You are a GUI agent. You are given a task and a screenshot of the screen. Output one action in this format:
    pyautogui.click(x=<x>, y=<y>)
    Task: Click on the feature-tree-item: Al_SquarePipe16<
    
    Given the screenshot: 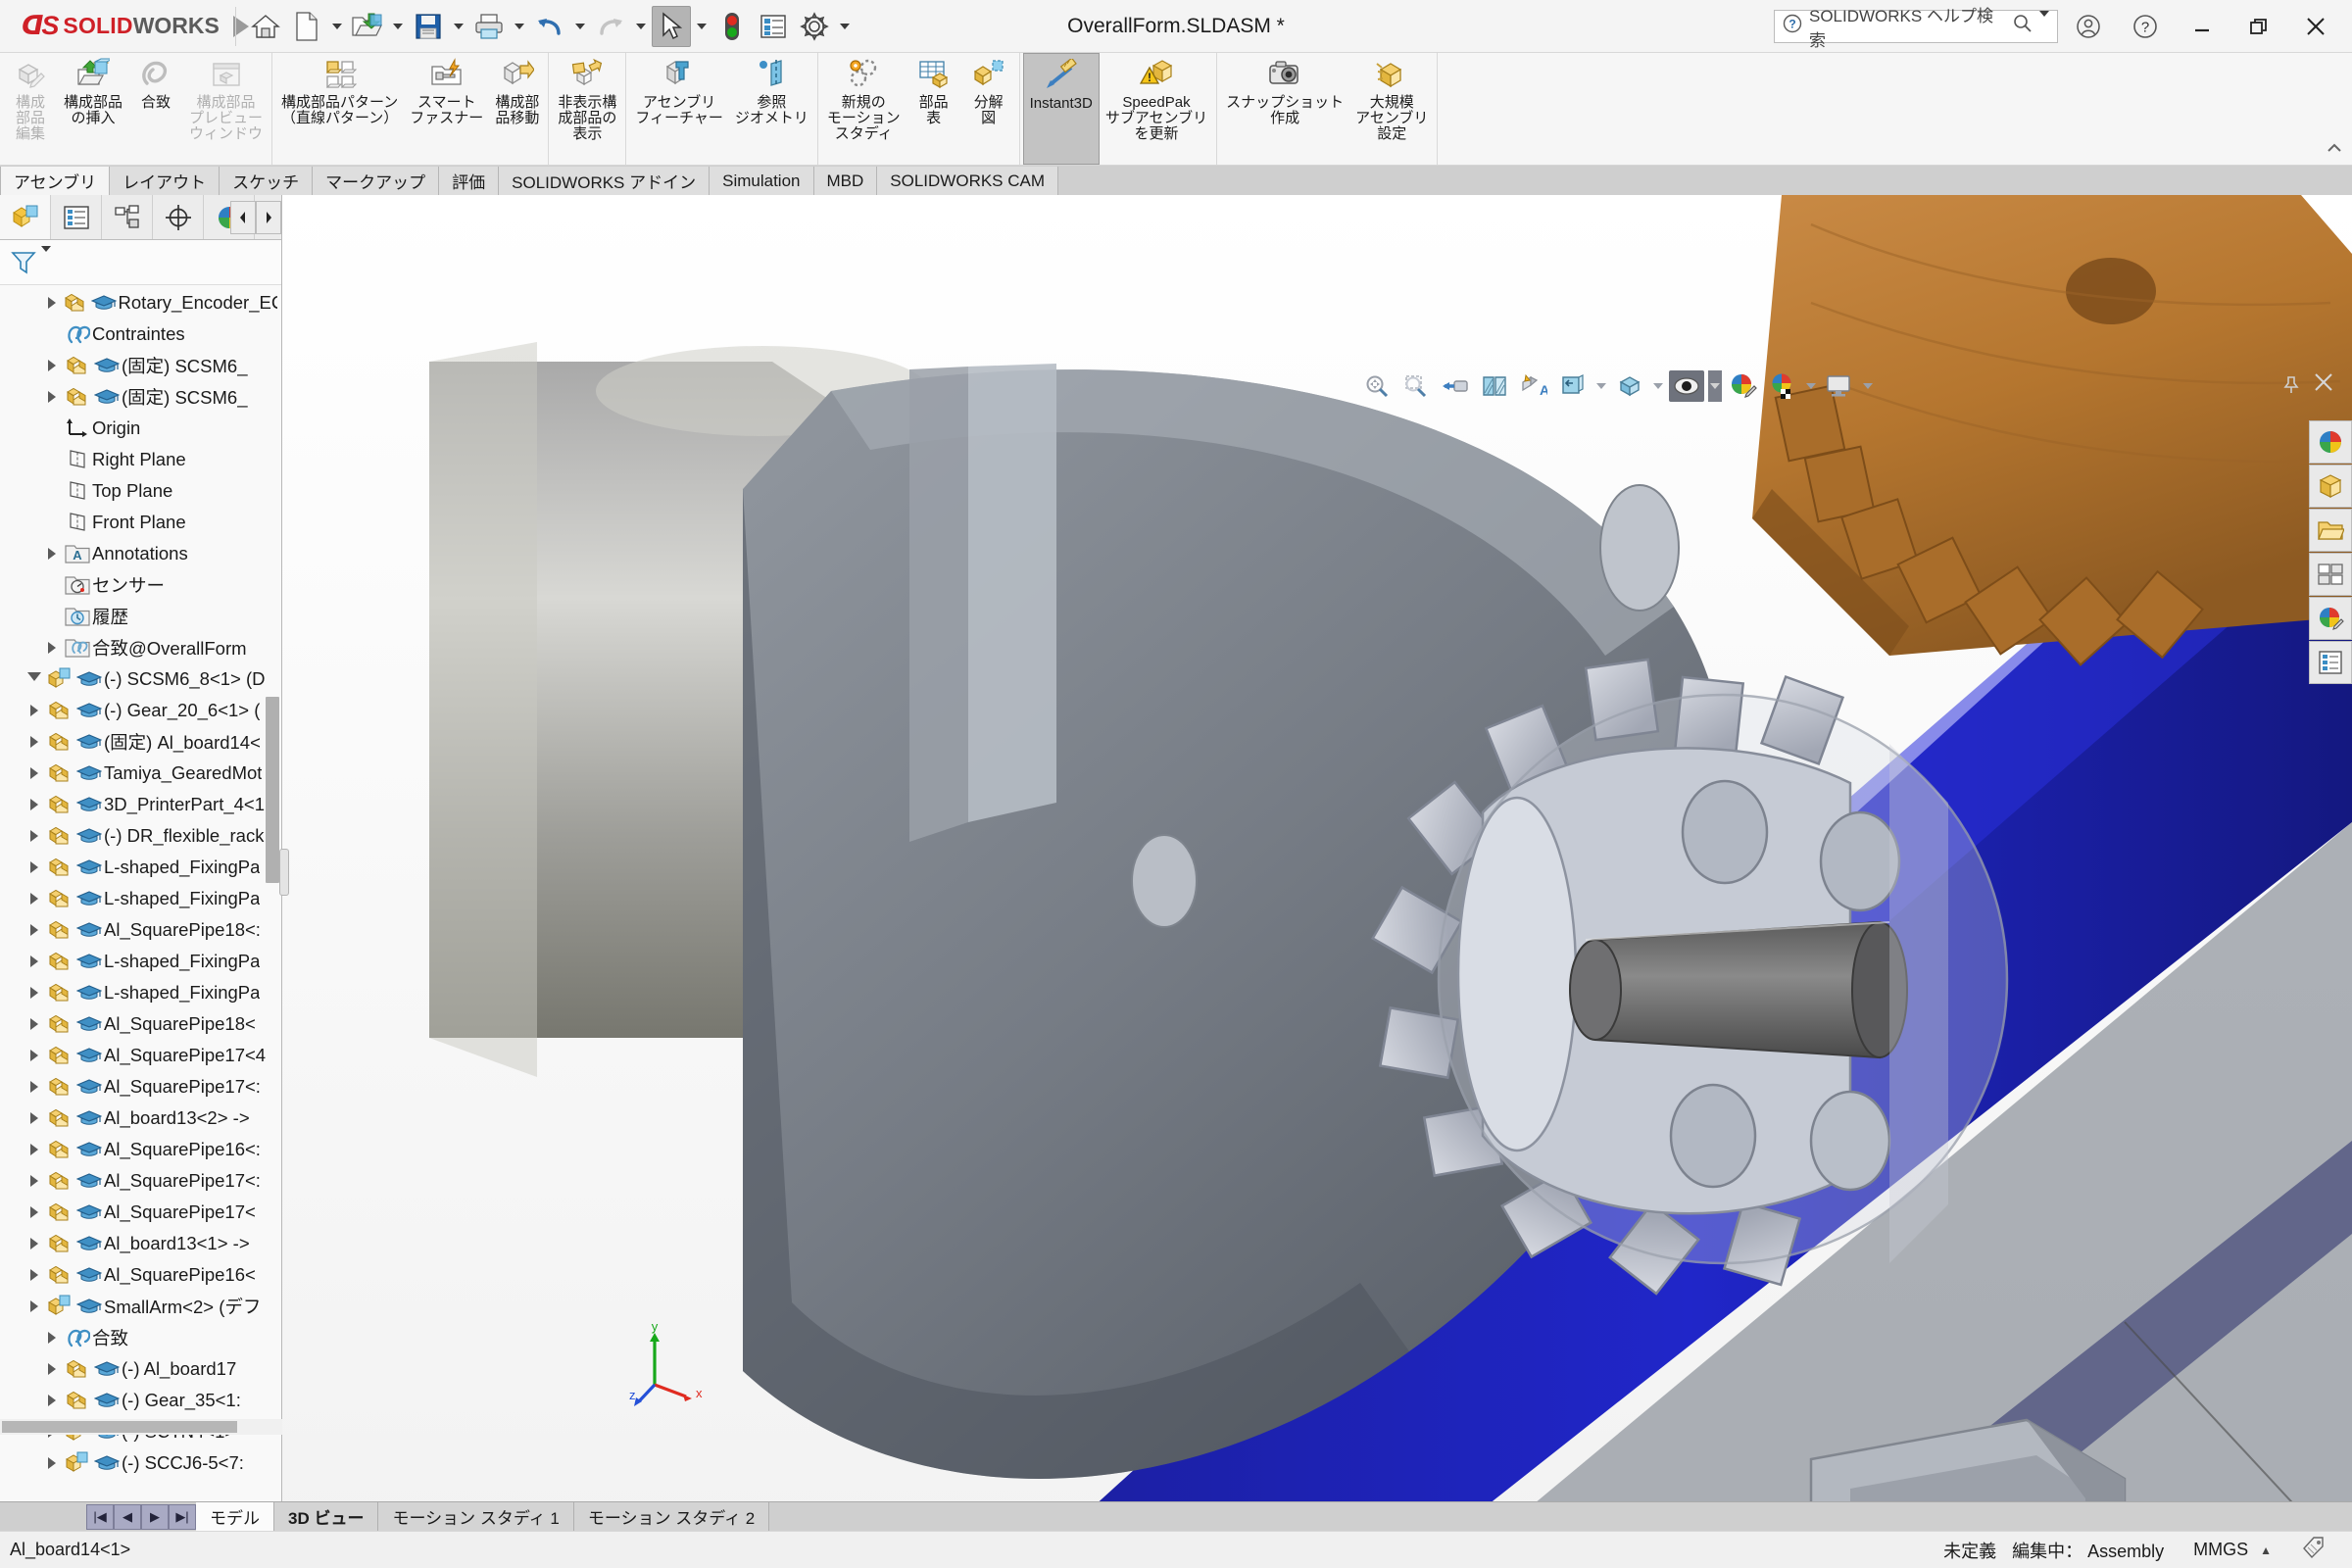 What is the action you would take?
    pyautogui.click(x=140, y=1275)
    